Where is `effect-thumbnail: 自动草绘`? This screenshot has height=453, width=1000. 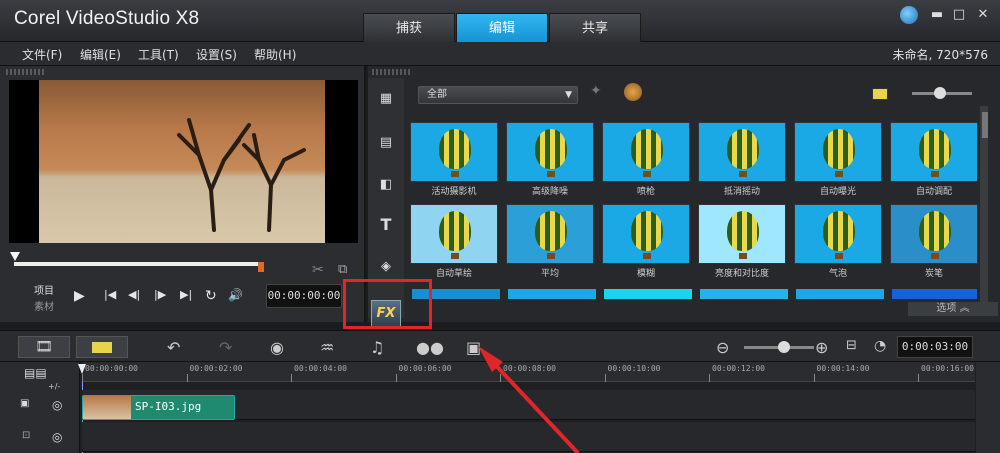 effect-thumbnail: 自动草绘 is located at coordinates (456, 243).